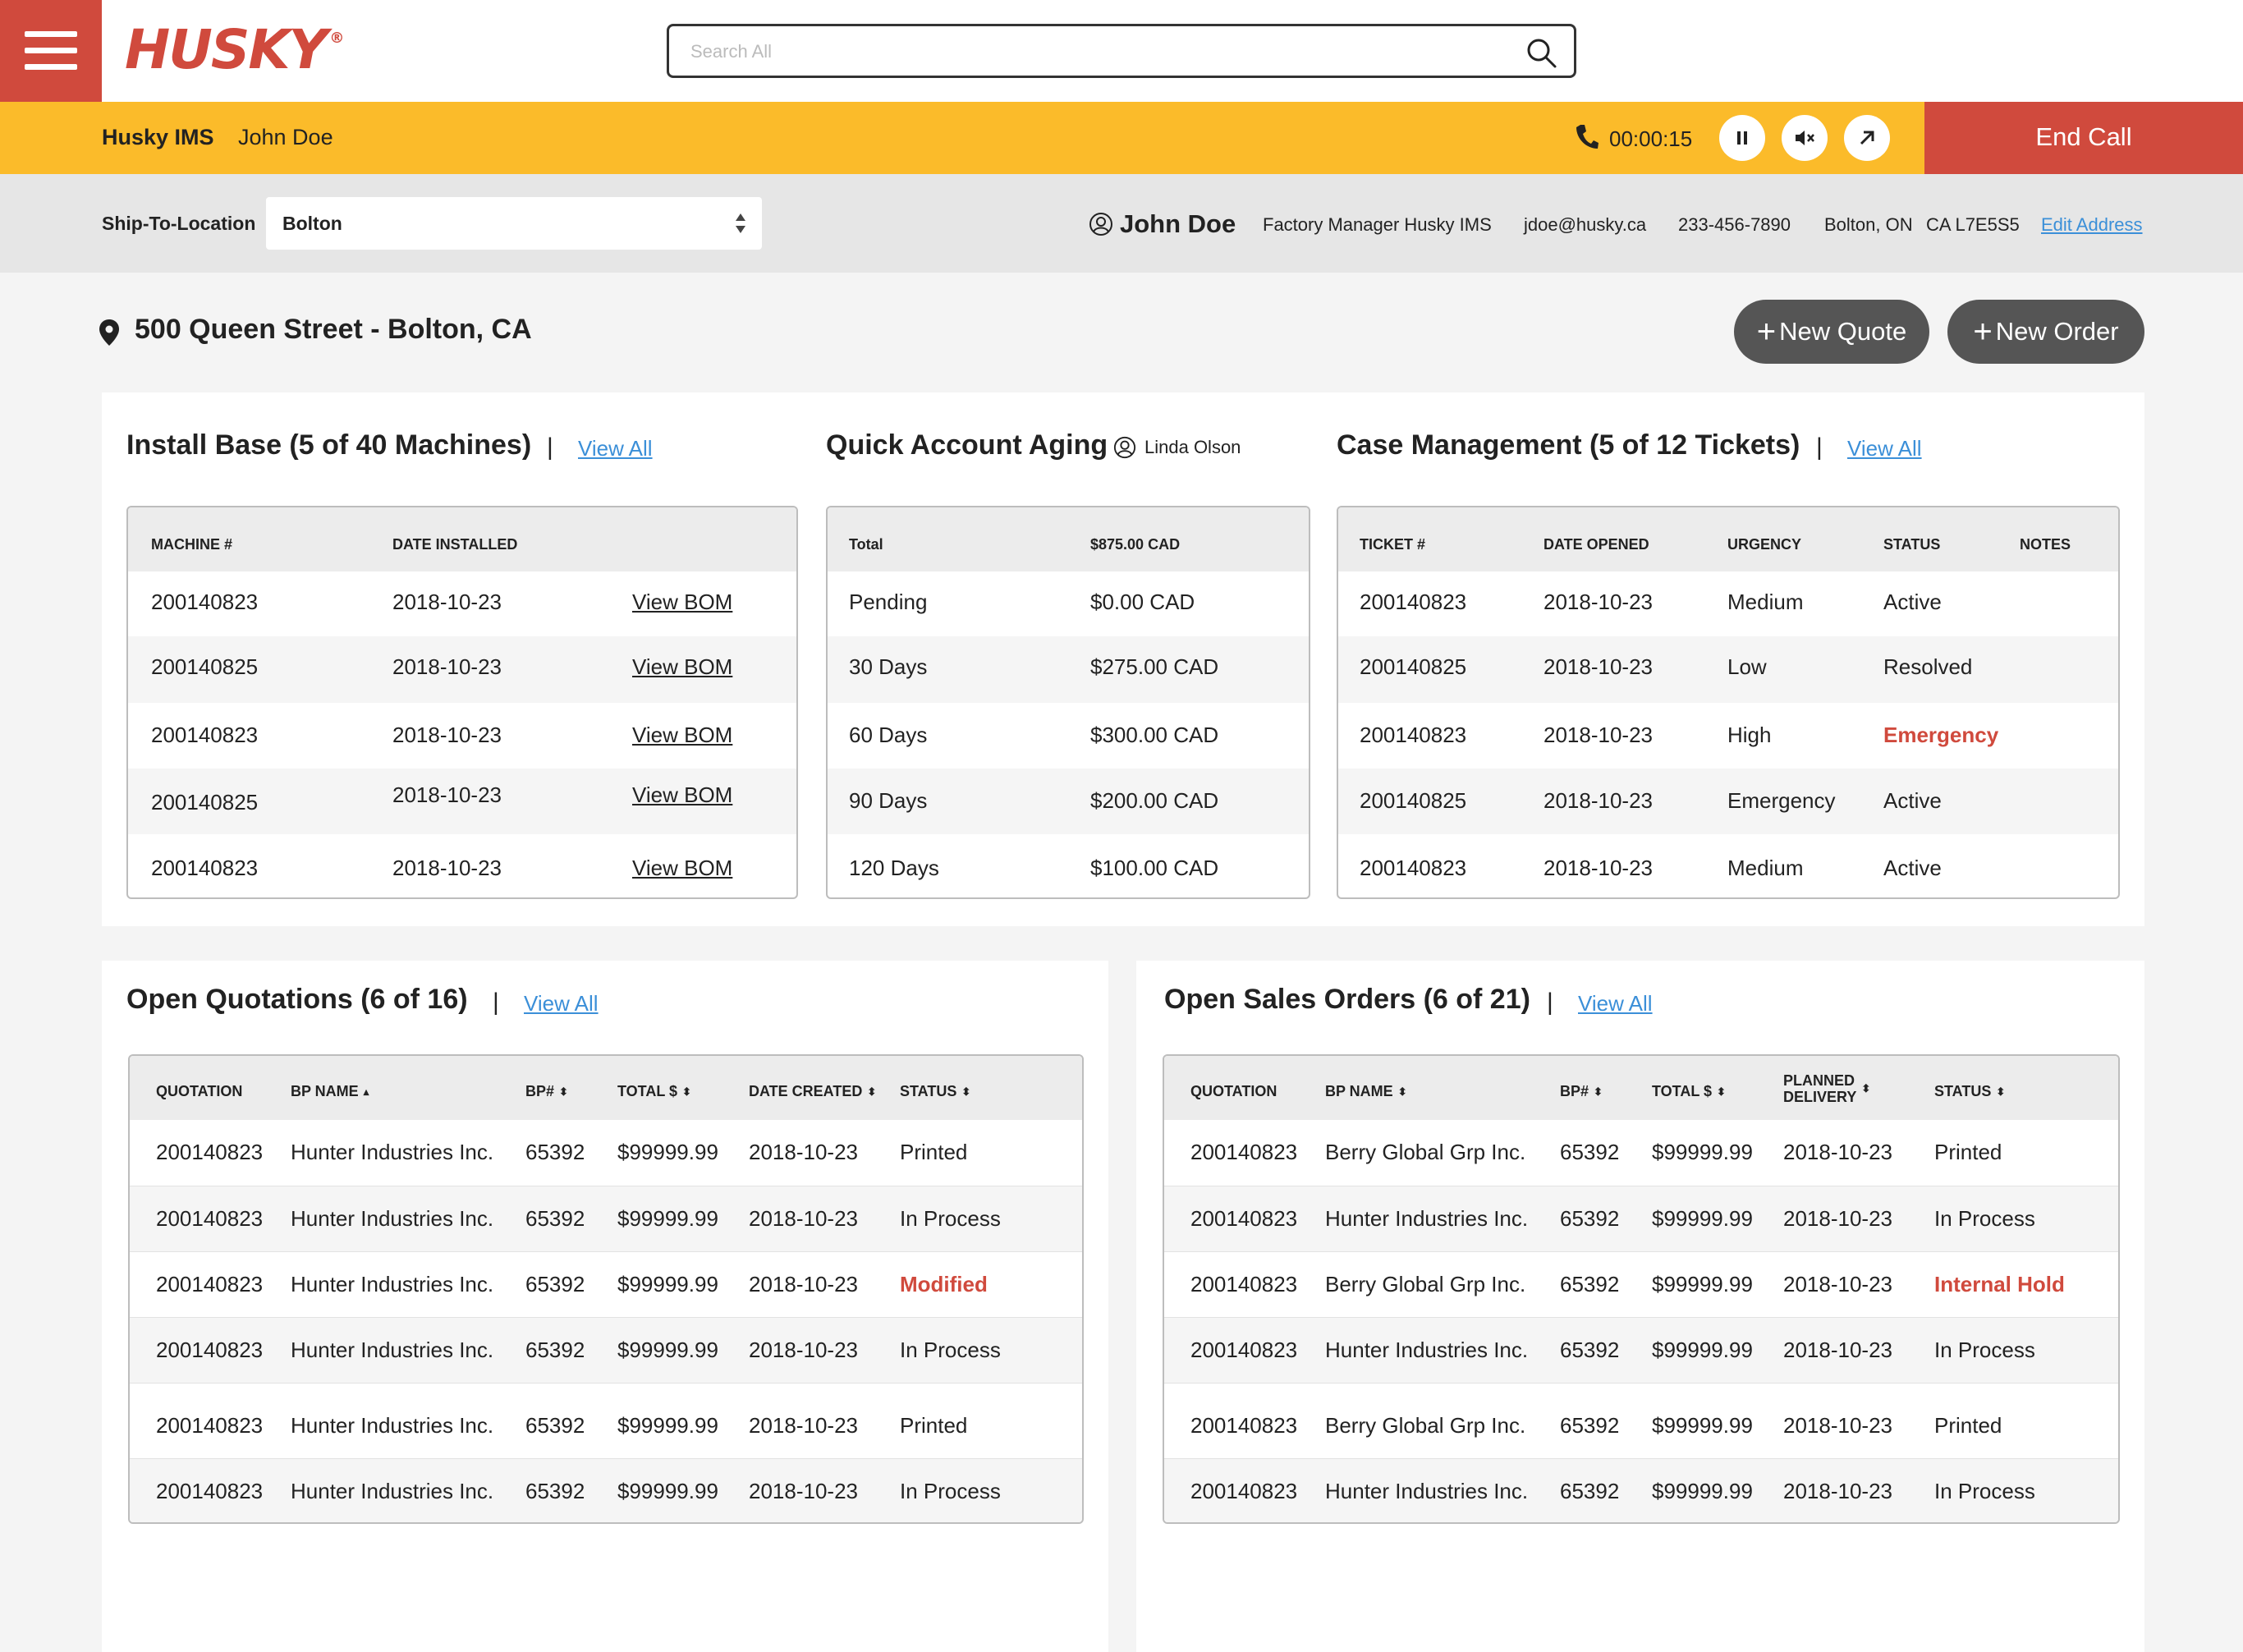 This screenshot has height=1652, width=2243. I want to click on aging-period: 60 Days, so click(888, 735).